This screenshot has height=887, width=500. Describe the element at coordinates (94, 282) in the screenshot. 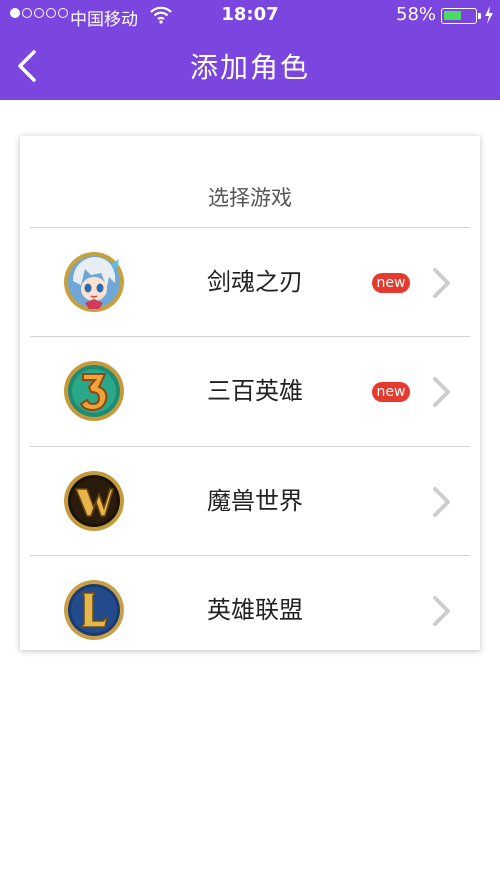

I see `sword-soul-game-icon` at that location.